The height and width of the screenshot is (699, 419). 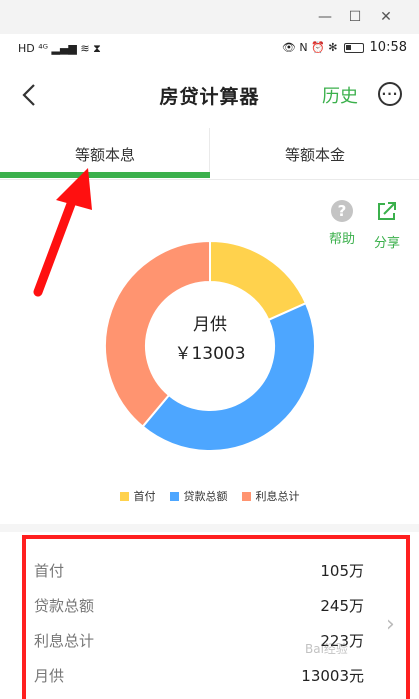 I want to click on row-label: 贷款总额, so click(x=64, y=606).